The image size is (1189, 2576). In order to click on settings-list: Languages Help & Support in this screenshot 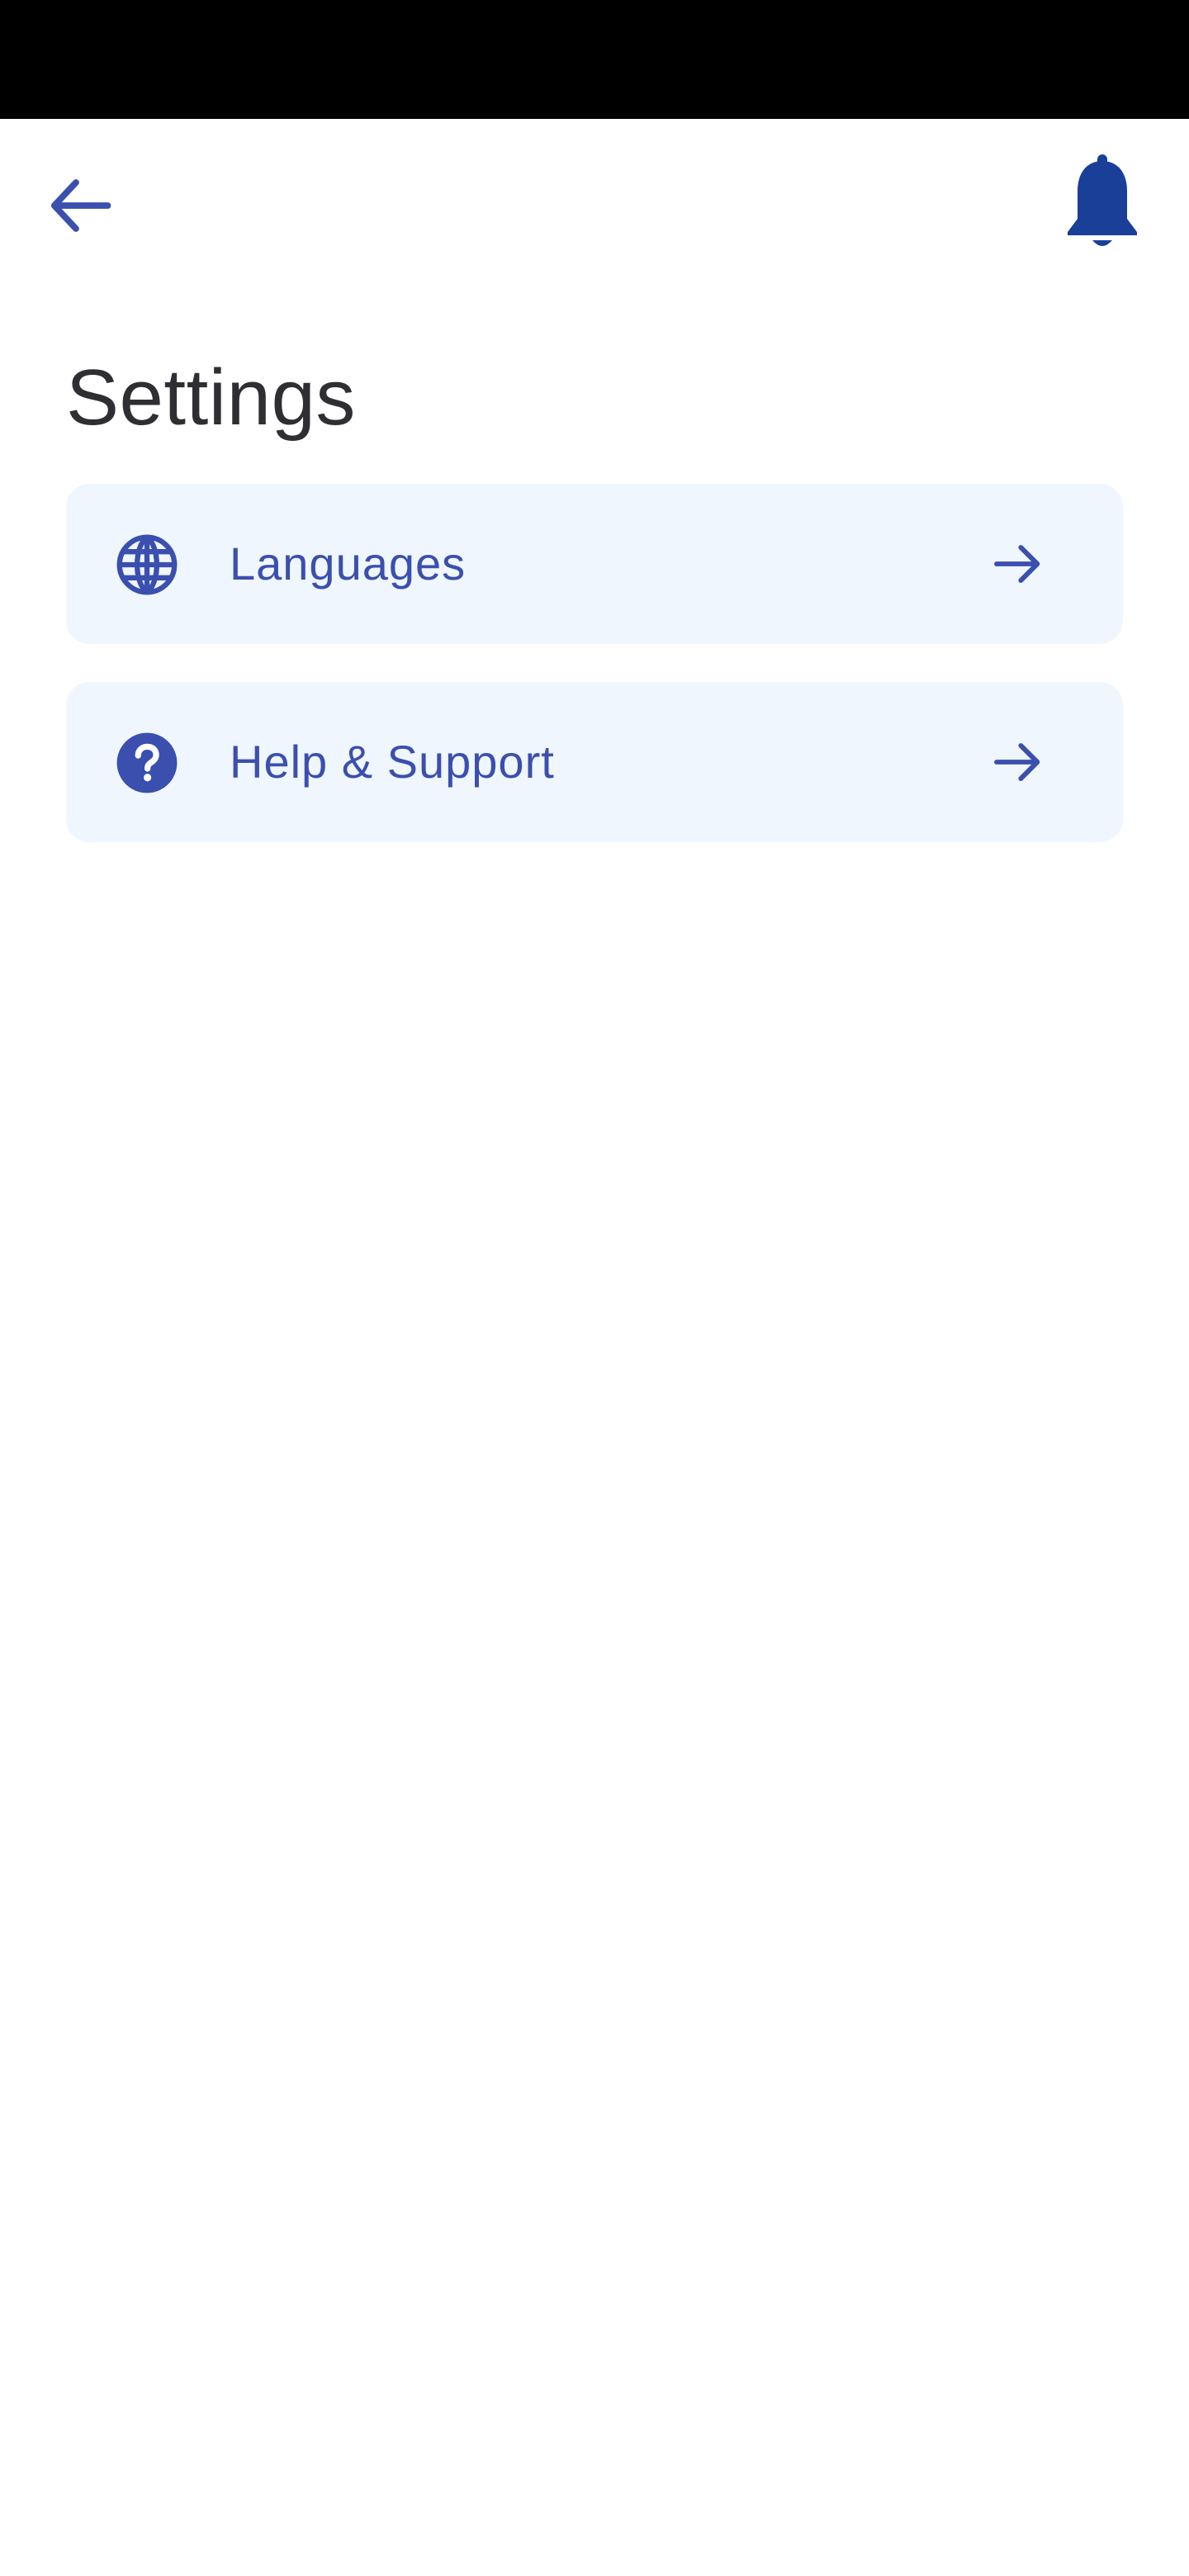, I will do `click(594, 682)`.